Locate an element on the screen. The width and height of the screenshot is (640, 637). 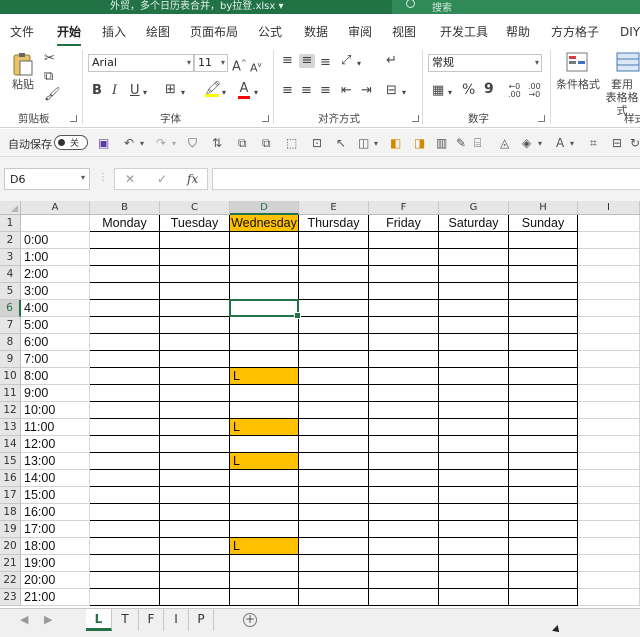
align-right-icon: ≡ is located at coordinates (325, 91).